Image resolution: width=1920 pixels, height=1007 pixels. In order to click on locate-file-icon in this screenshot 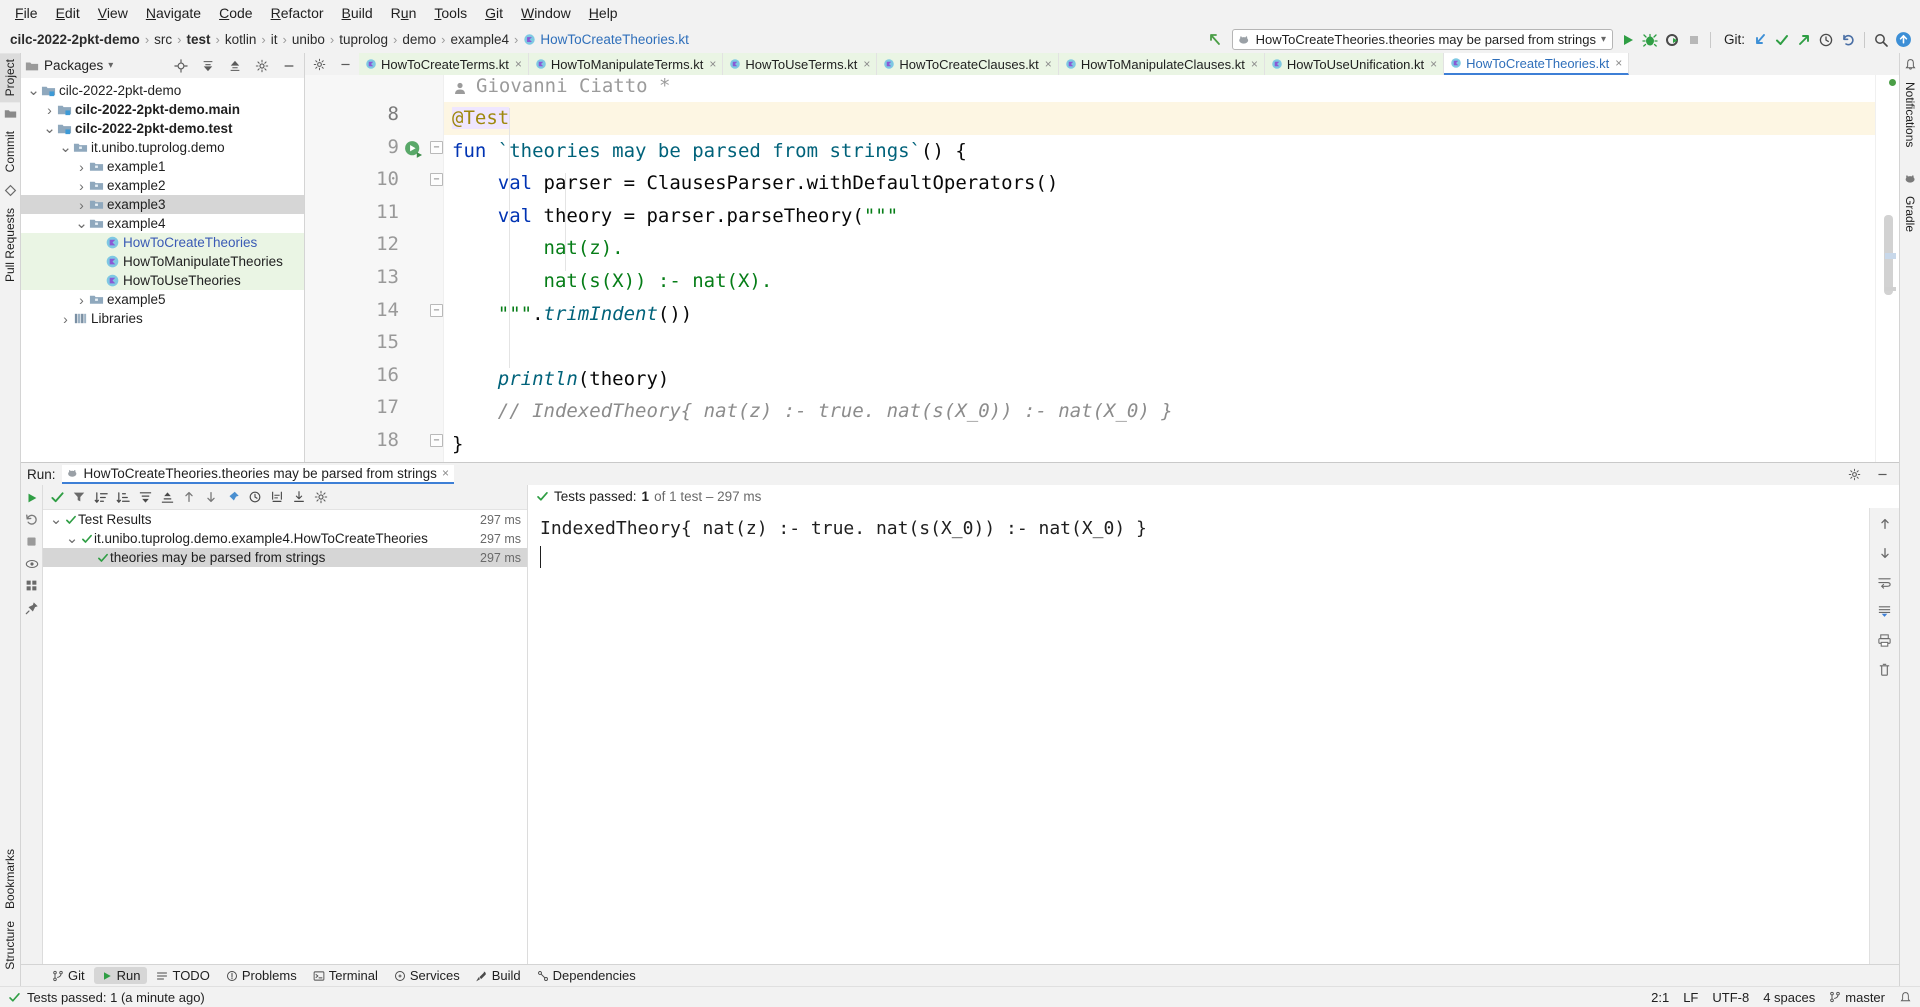, I will do `click(181, 66)`.